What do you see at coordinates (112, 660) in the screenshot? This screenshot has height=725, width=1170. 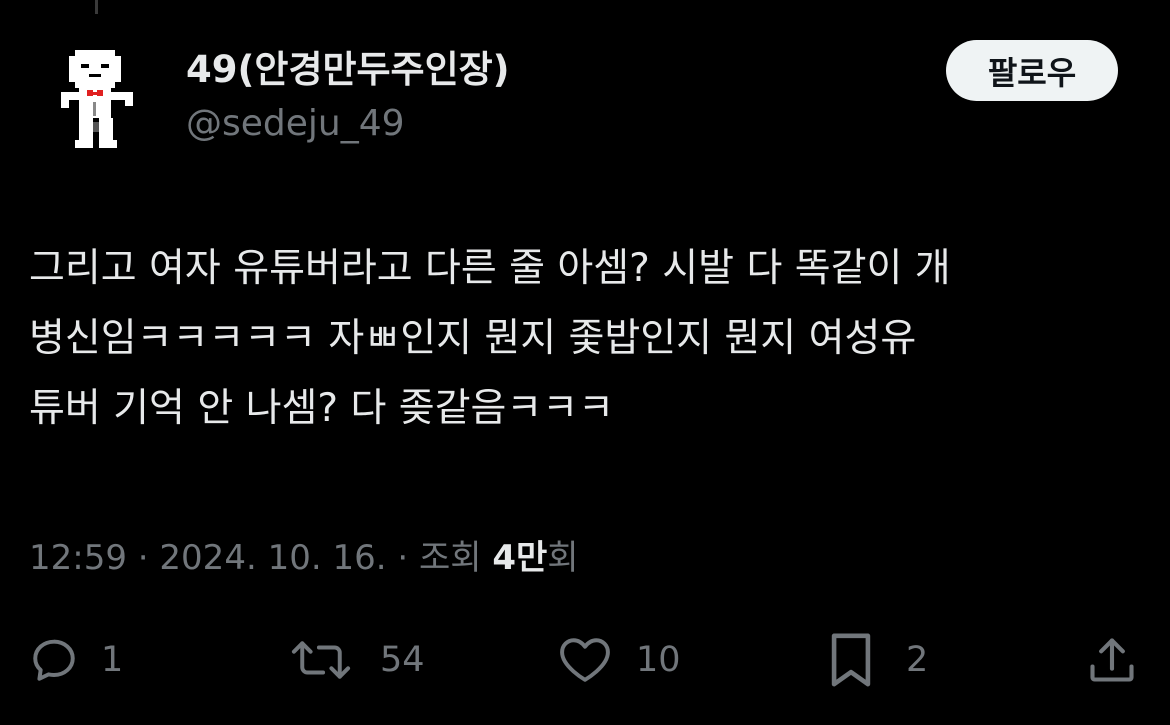 I see `reply-count: 1` at bounding box center [112, 660].